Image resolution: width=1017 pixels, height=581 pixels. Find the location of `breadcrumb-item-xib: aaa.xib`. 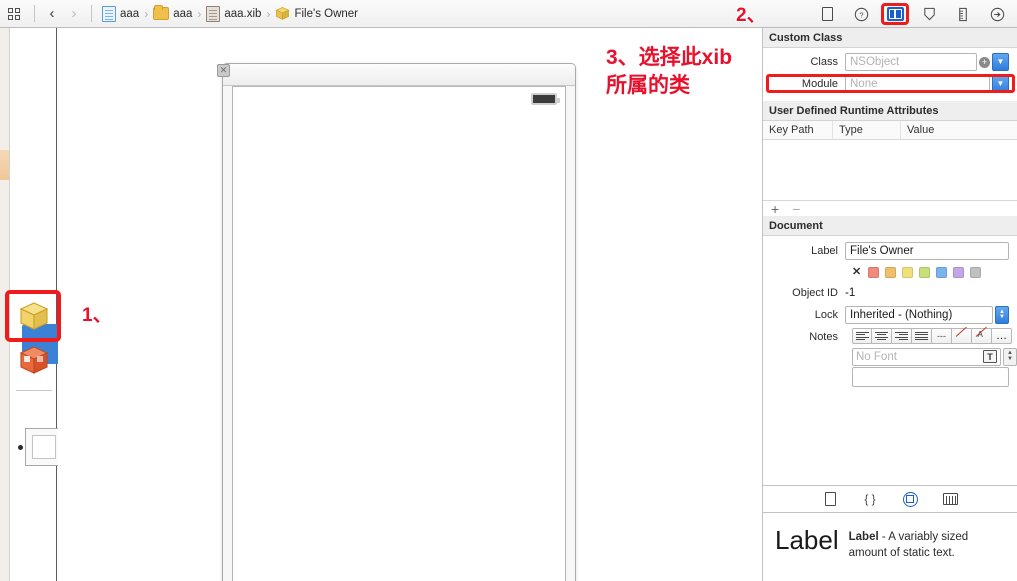

breadcrumb-item-xib: aaa.xib is located at coordinates (233, 14).